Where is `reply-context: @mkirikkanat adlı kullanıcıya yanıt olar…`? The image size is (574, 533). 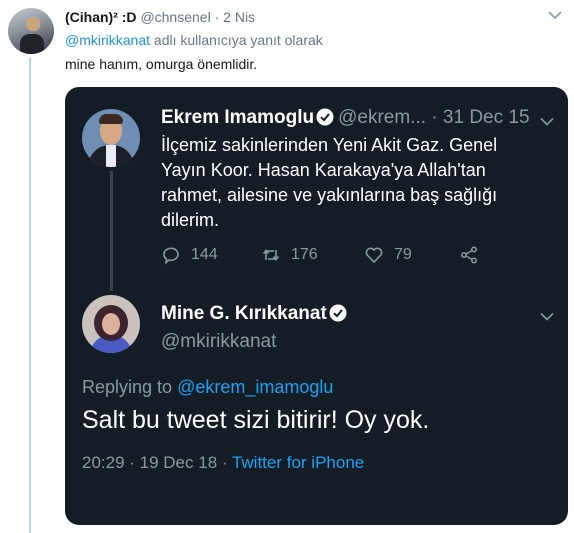
reply-context: @mkirikkanat adlı kullanıcıya yanıt olar… is located at coordinates (194, 40).